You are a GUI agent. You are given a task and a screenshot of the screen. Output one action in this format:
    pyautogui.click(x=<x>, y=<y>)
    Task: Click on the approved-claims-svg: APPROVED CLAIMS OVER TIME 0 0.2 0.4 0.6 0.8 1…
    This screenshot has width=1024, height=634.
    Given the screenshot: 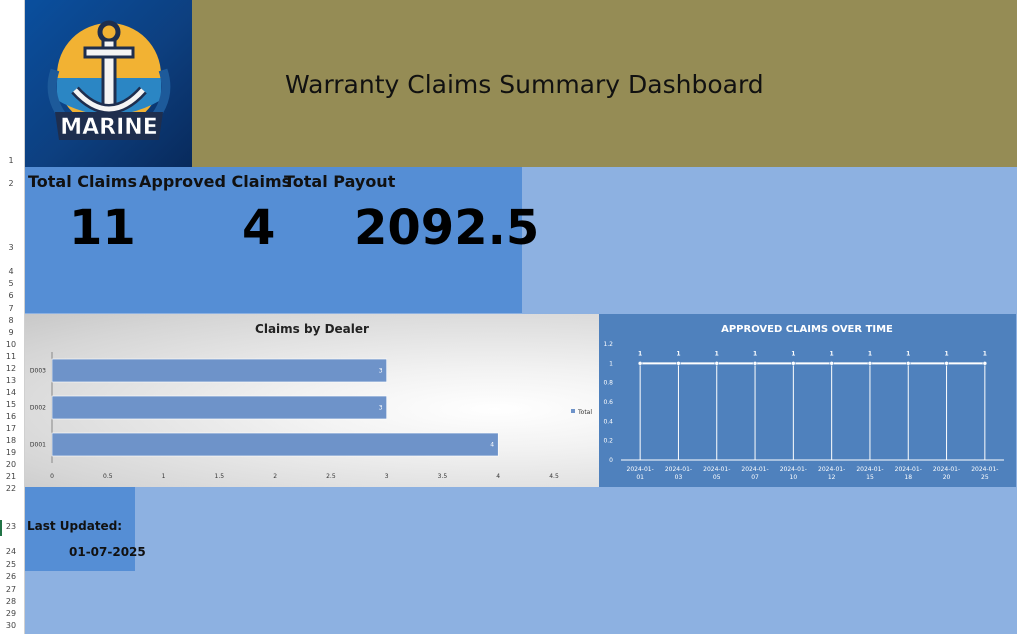 What is the action you would take?
    pyautogui.click(x=803, y=402)
    